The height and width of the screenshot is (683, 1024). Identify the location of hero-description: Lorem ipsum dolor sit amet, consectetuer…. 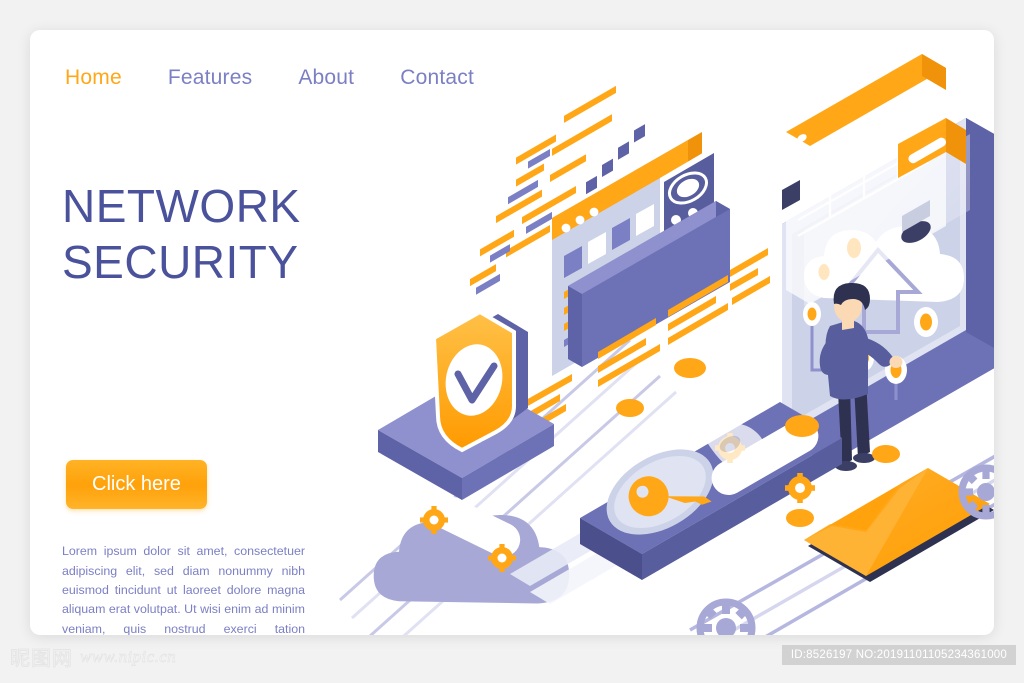
(183, 589).